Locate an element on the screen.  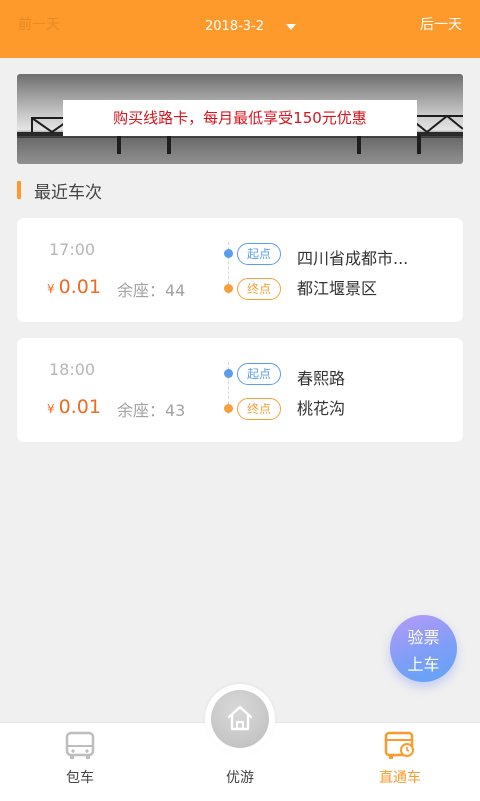
top-bar: 前一天 2018-3-2 后一天 is located at coordinates (240, 29).